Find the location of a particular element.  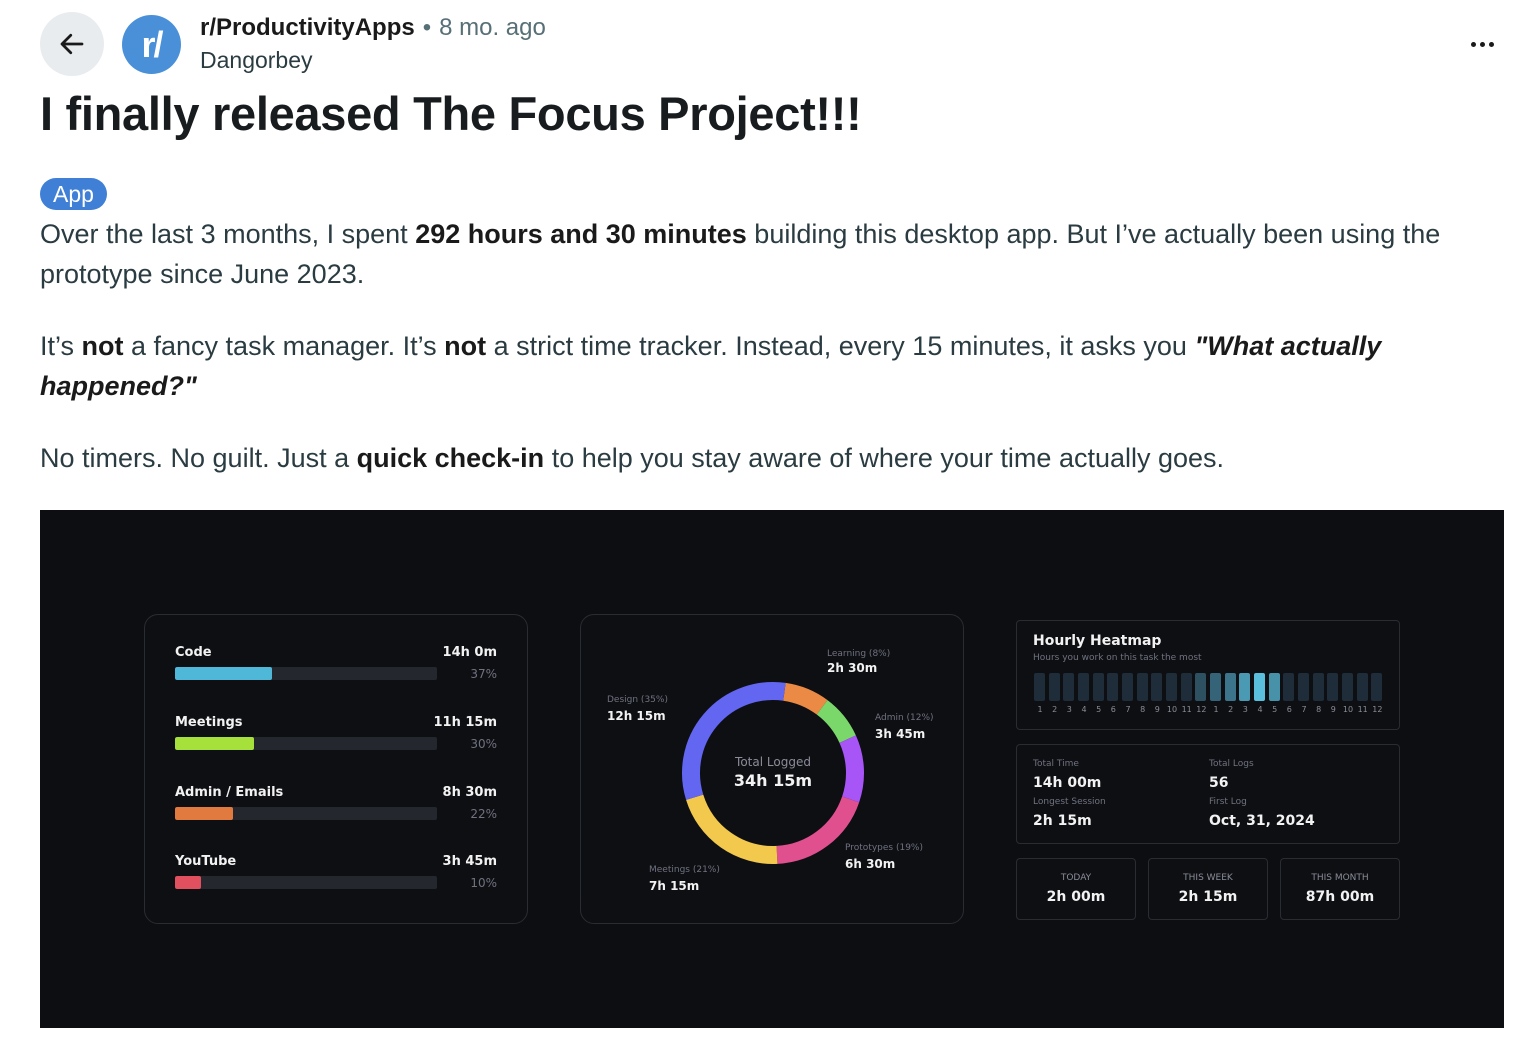

heatmap-title: Hourly Heatmap is located at coordinates (1097, 641).